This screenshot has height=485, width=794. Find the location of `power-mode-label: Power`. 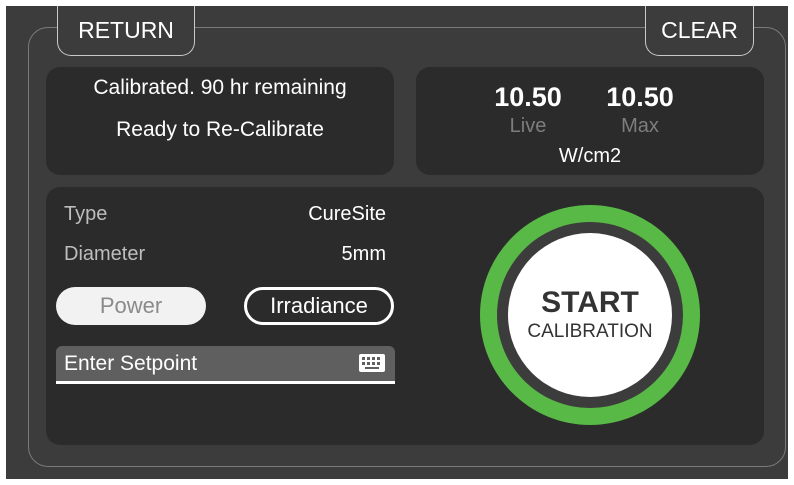

power-mode-label: Power is located at coordinates (131, 305).